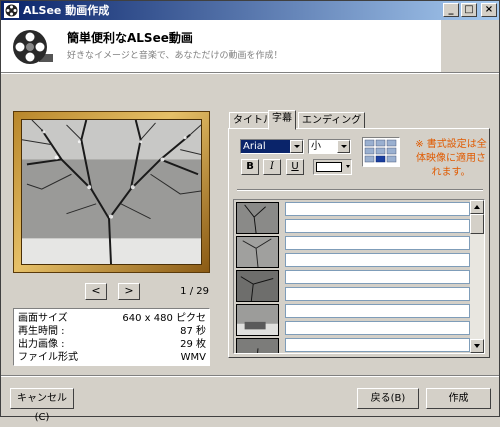 This screenshot has height=427, width=500. I want to click on back-button: 戻る(B), so click(388, 398).